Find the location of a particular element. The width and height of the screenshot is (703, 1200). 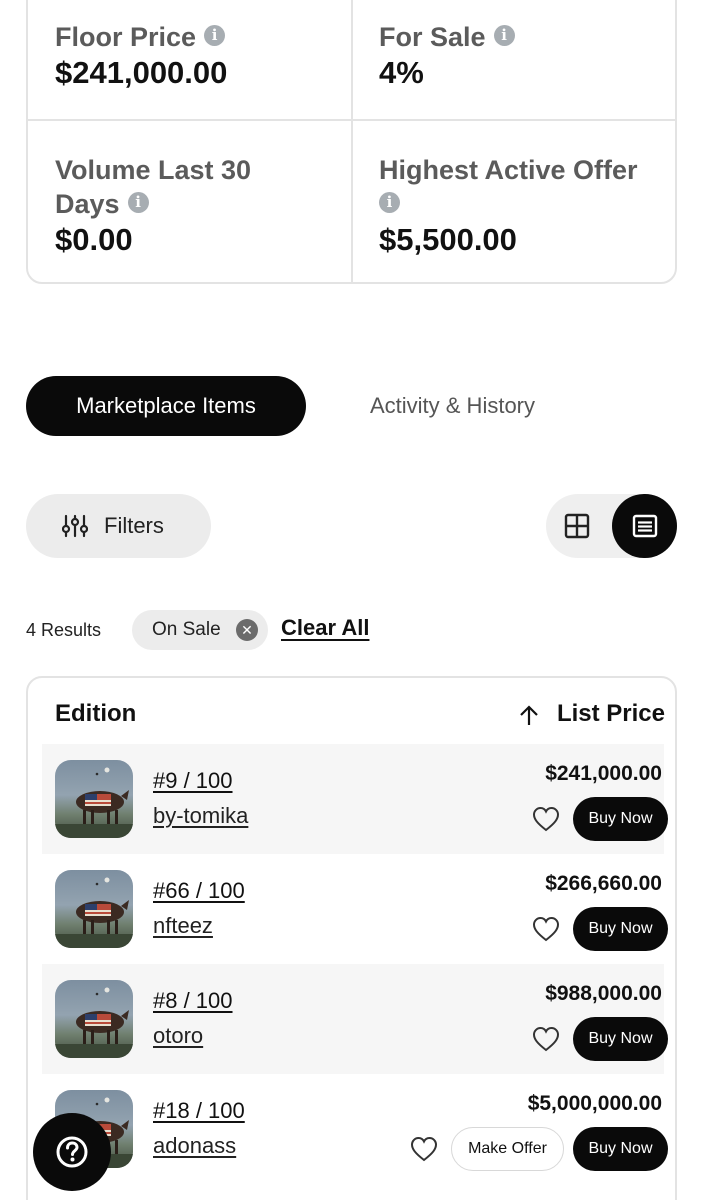

owner-link: by-tomika is located at coordinates (200, 816).